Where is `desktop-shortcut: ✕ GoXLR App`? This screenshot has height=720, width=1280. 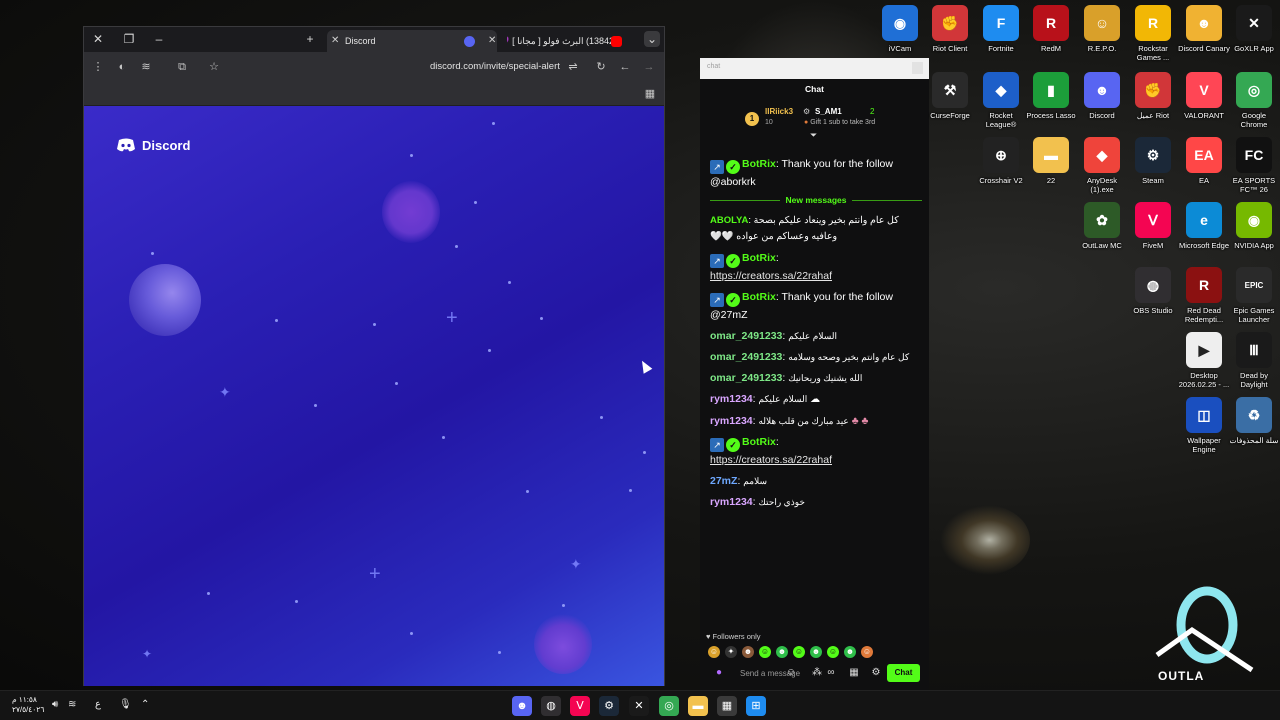 desktop-shortcut: ✕ GoXLR App is located at coordinates (1254, 29).